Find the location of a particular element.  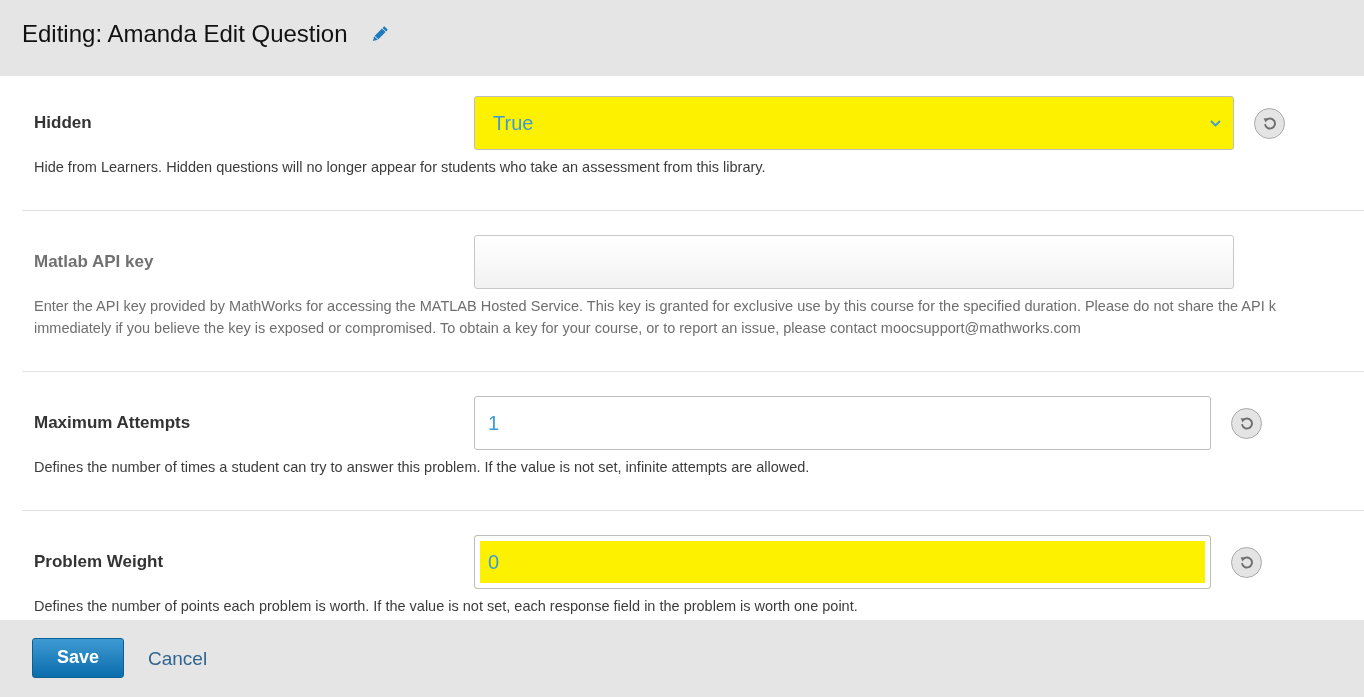

setting-label: Problem Weight is located at coordinates (99, 562).